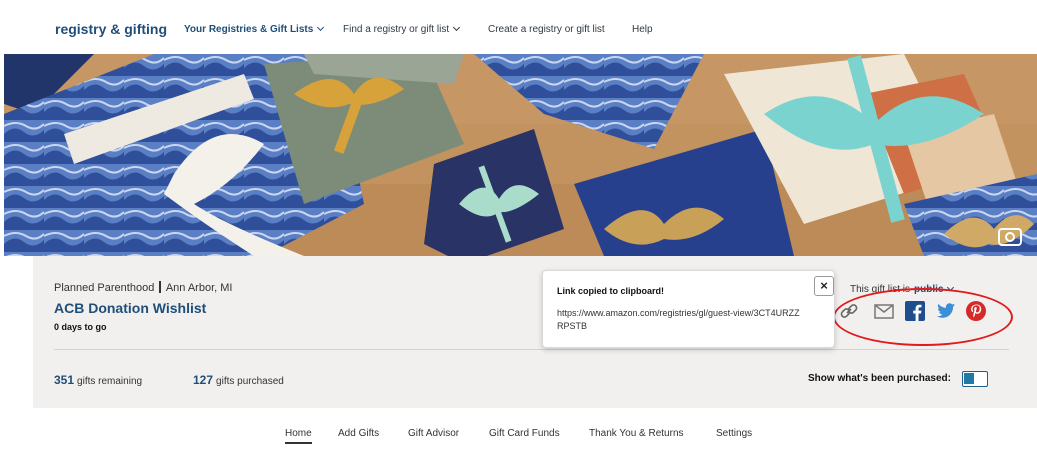 This screenshot has width=1037, height=452. Describe the element at coordinates (734, 433) in the screenshot. I see `tab-settings: Settings` at that location.